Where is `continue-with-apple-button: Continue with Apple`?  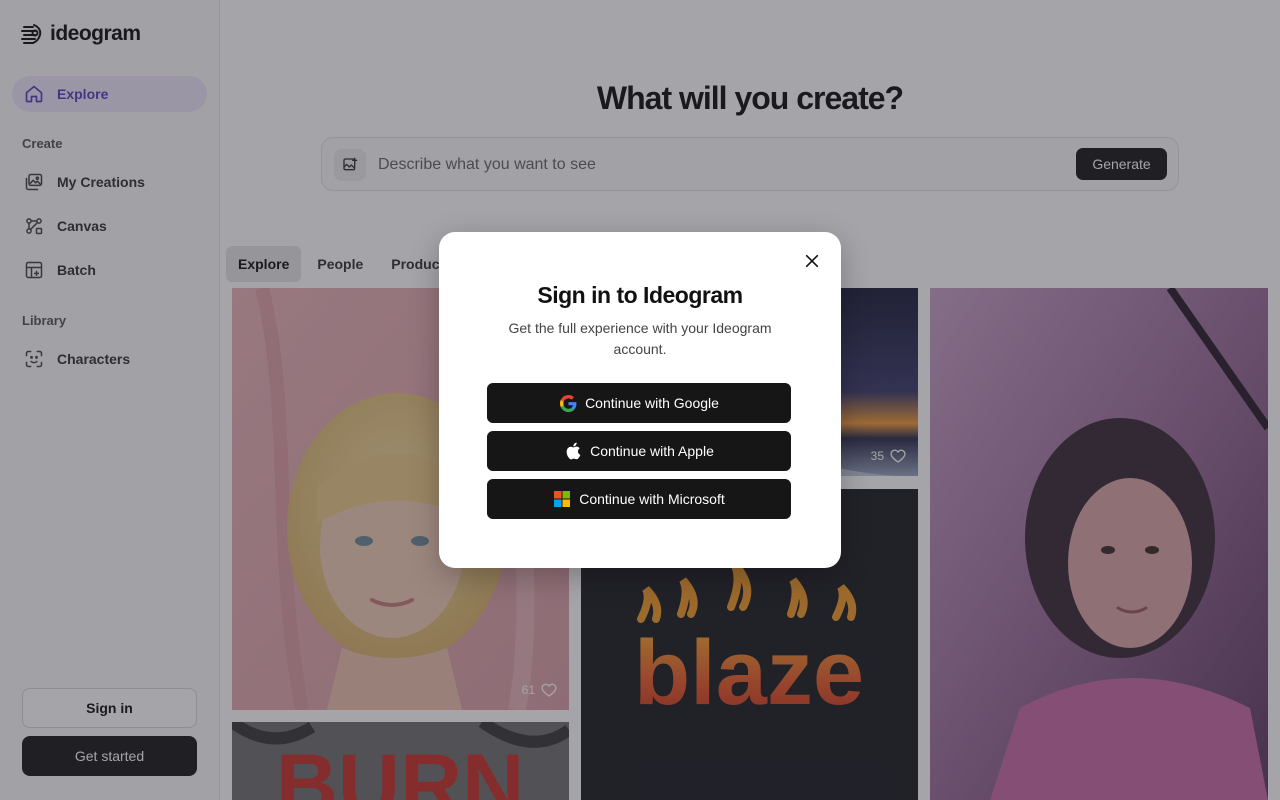 continue-with-apple-button: Continue with Apple is located at coordinates (639, 451).